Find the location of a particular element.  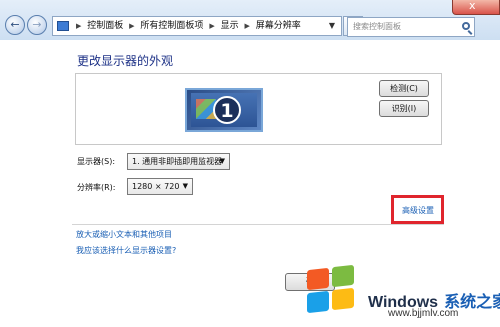

identify-button: 识别(I) is located at coordinates (404, 108).